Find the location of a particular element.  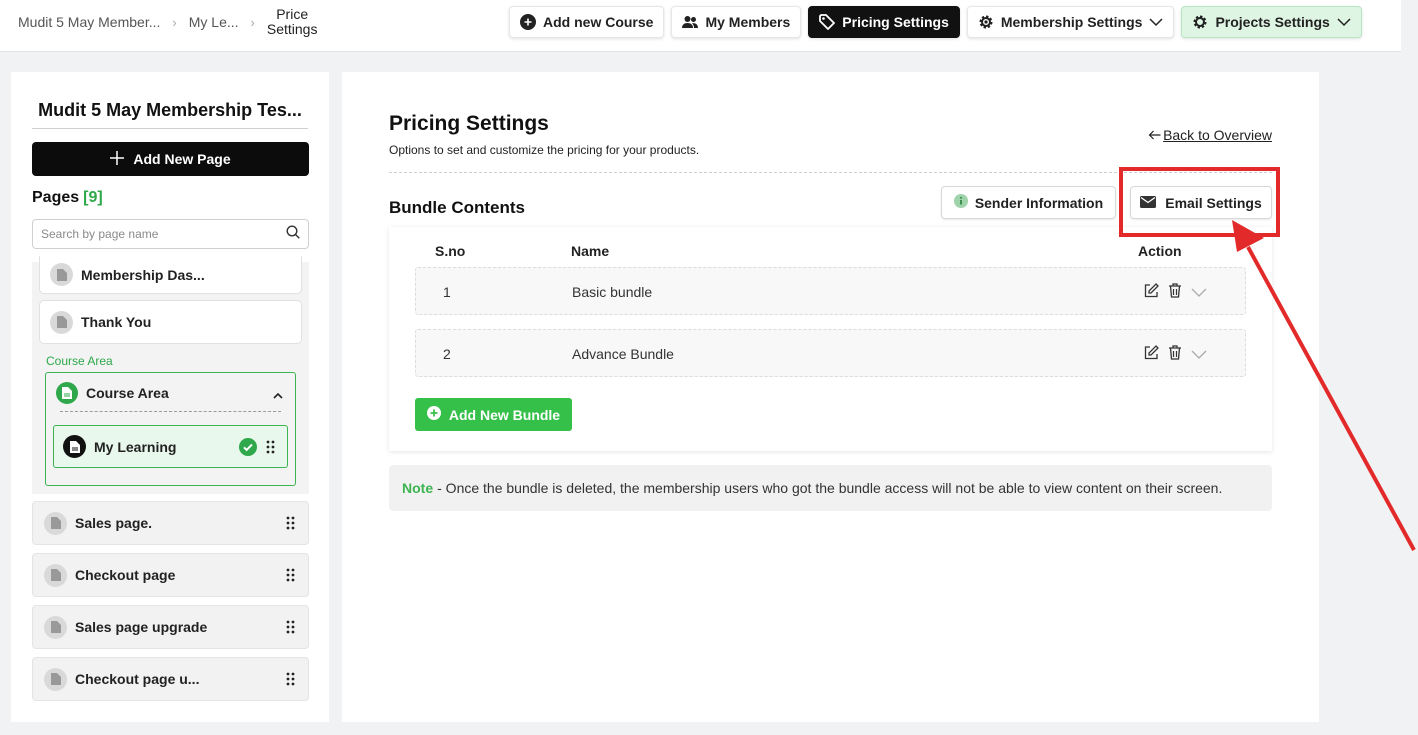

projects-settings-button: Projects Settings is located at coordinates (1271, 22).